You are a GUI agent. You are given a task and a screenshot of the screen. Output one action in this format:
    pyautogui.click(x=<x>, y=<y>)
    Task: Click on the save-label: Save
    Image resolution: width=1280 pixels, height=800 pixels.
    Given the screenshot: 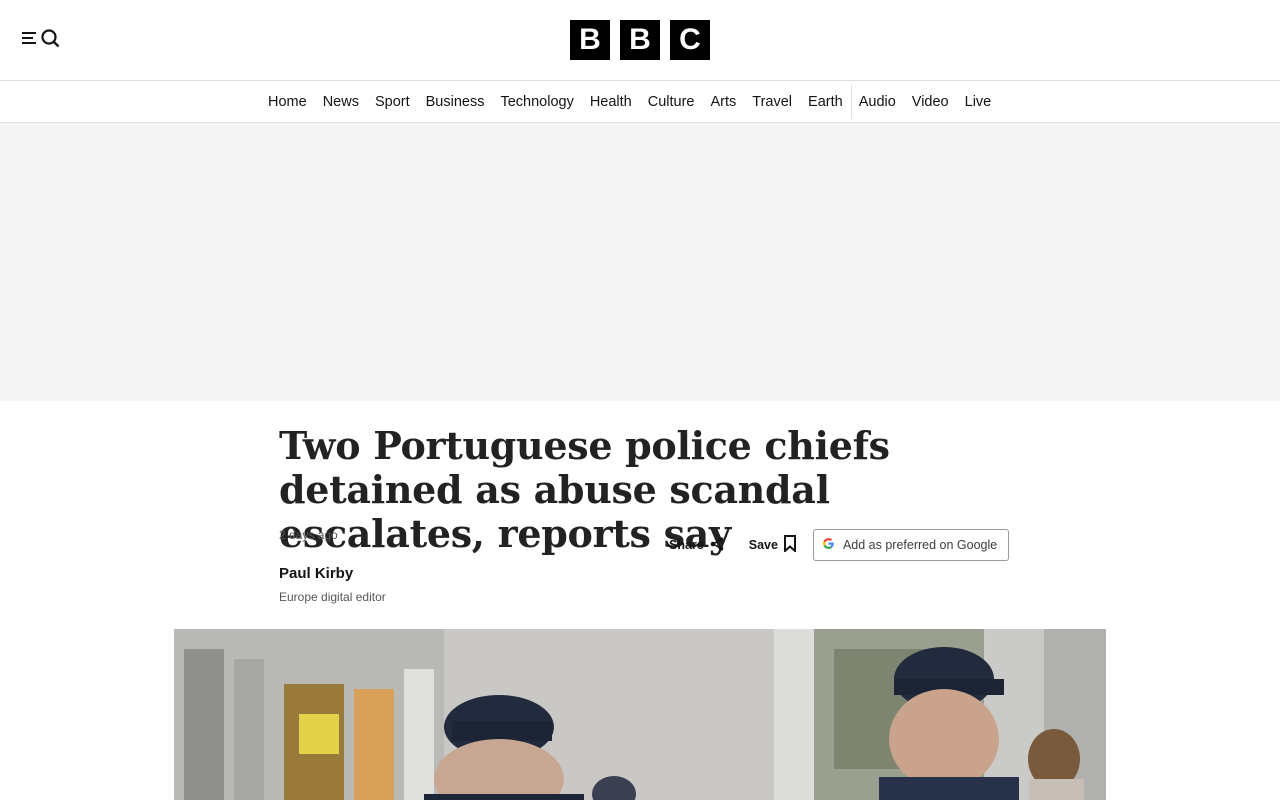 What is the action you would take?
    pyautogui.click(x=763, y=545)
    